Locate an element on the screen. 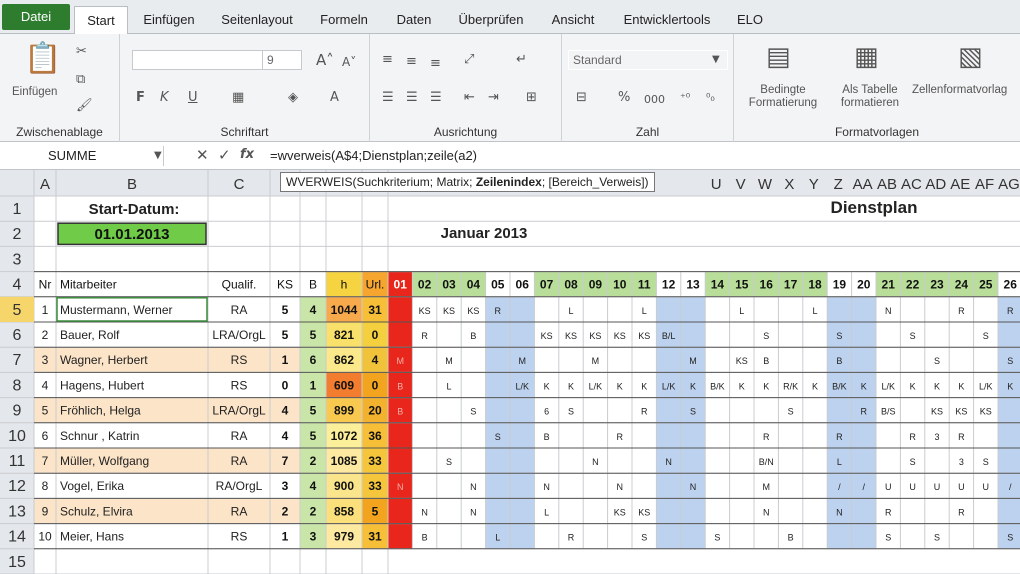 This screenshot has width=1020, height=574. cell-b: 1 is located at coordinates (313, 385).